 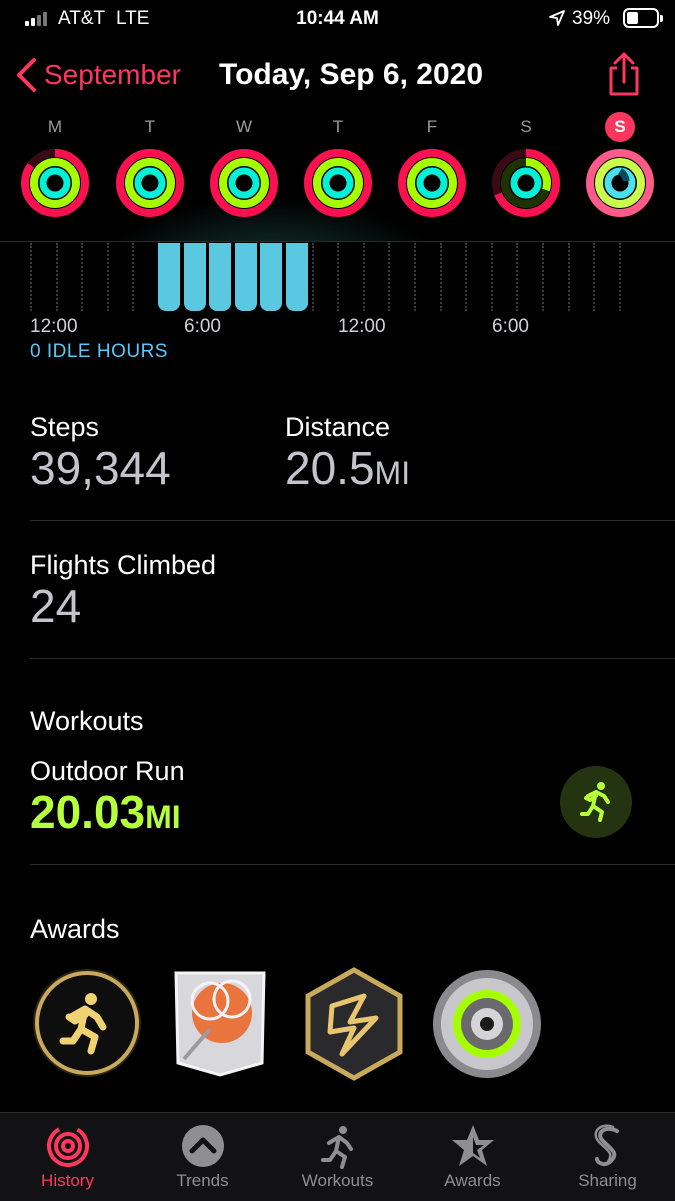 I want to click on steps-block: Steps 39,344, so click(x=100, y=453).